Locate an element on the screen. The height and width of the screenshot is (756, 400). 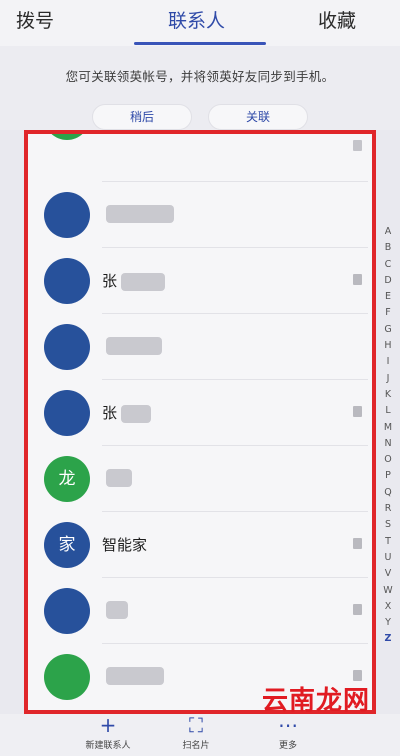
more-button: ⋯ 更多 is located at coordinates (288, 732).